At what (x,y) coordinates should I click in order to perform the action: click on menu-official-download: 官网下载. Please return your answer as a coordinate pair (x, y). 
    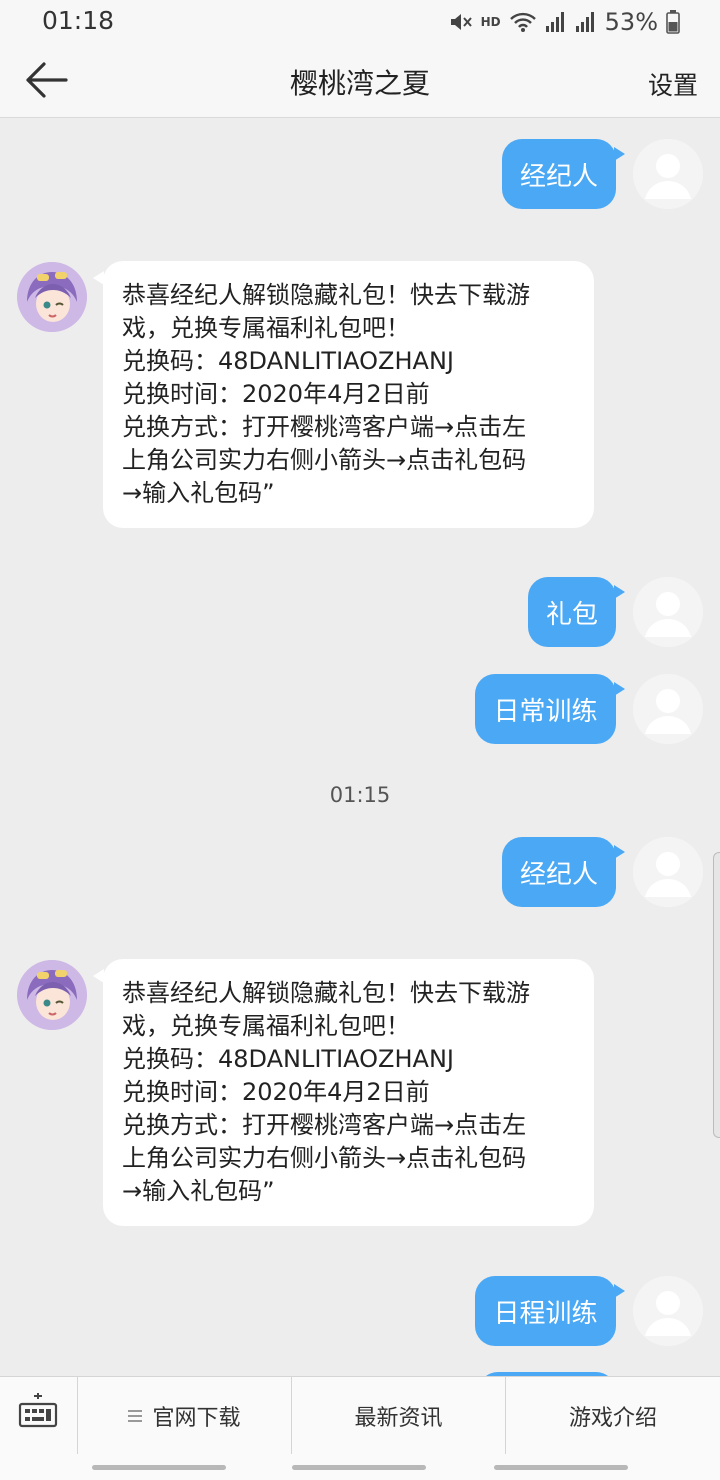
    Looking at the image, I should click on (185, 1415).